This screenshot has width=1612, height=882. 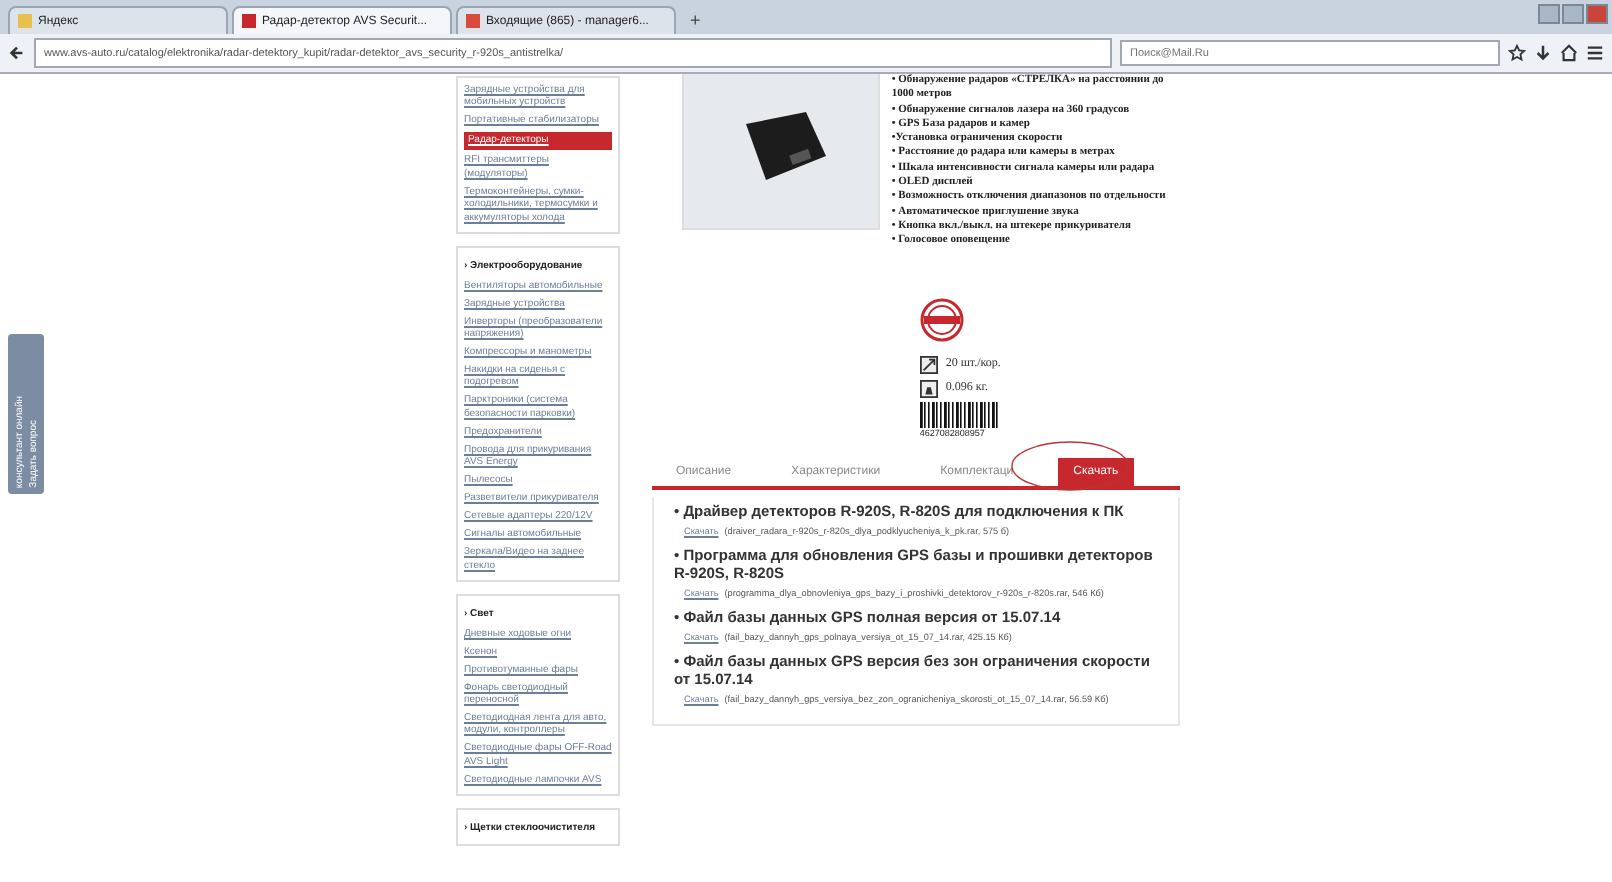 I want to click on weight-icon, so click(x=928, y=388).